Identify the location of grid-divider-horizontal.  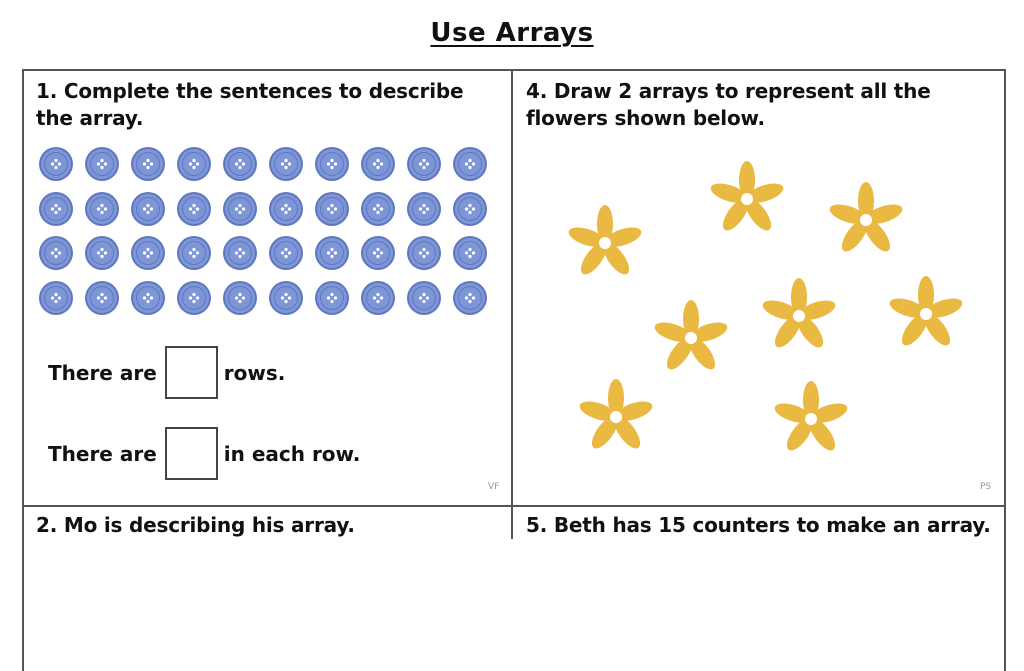
(513, 506).